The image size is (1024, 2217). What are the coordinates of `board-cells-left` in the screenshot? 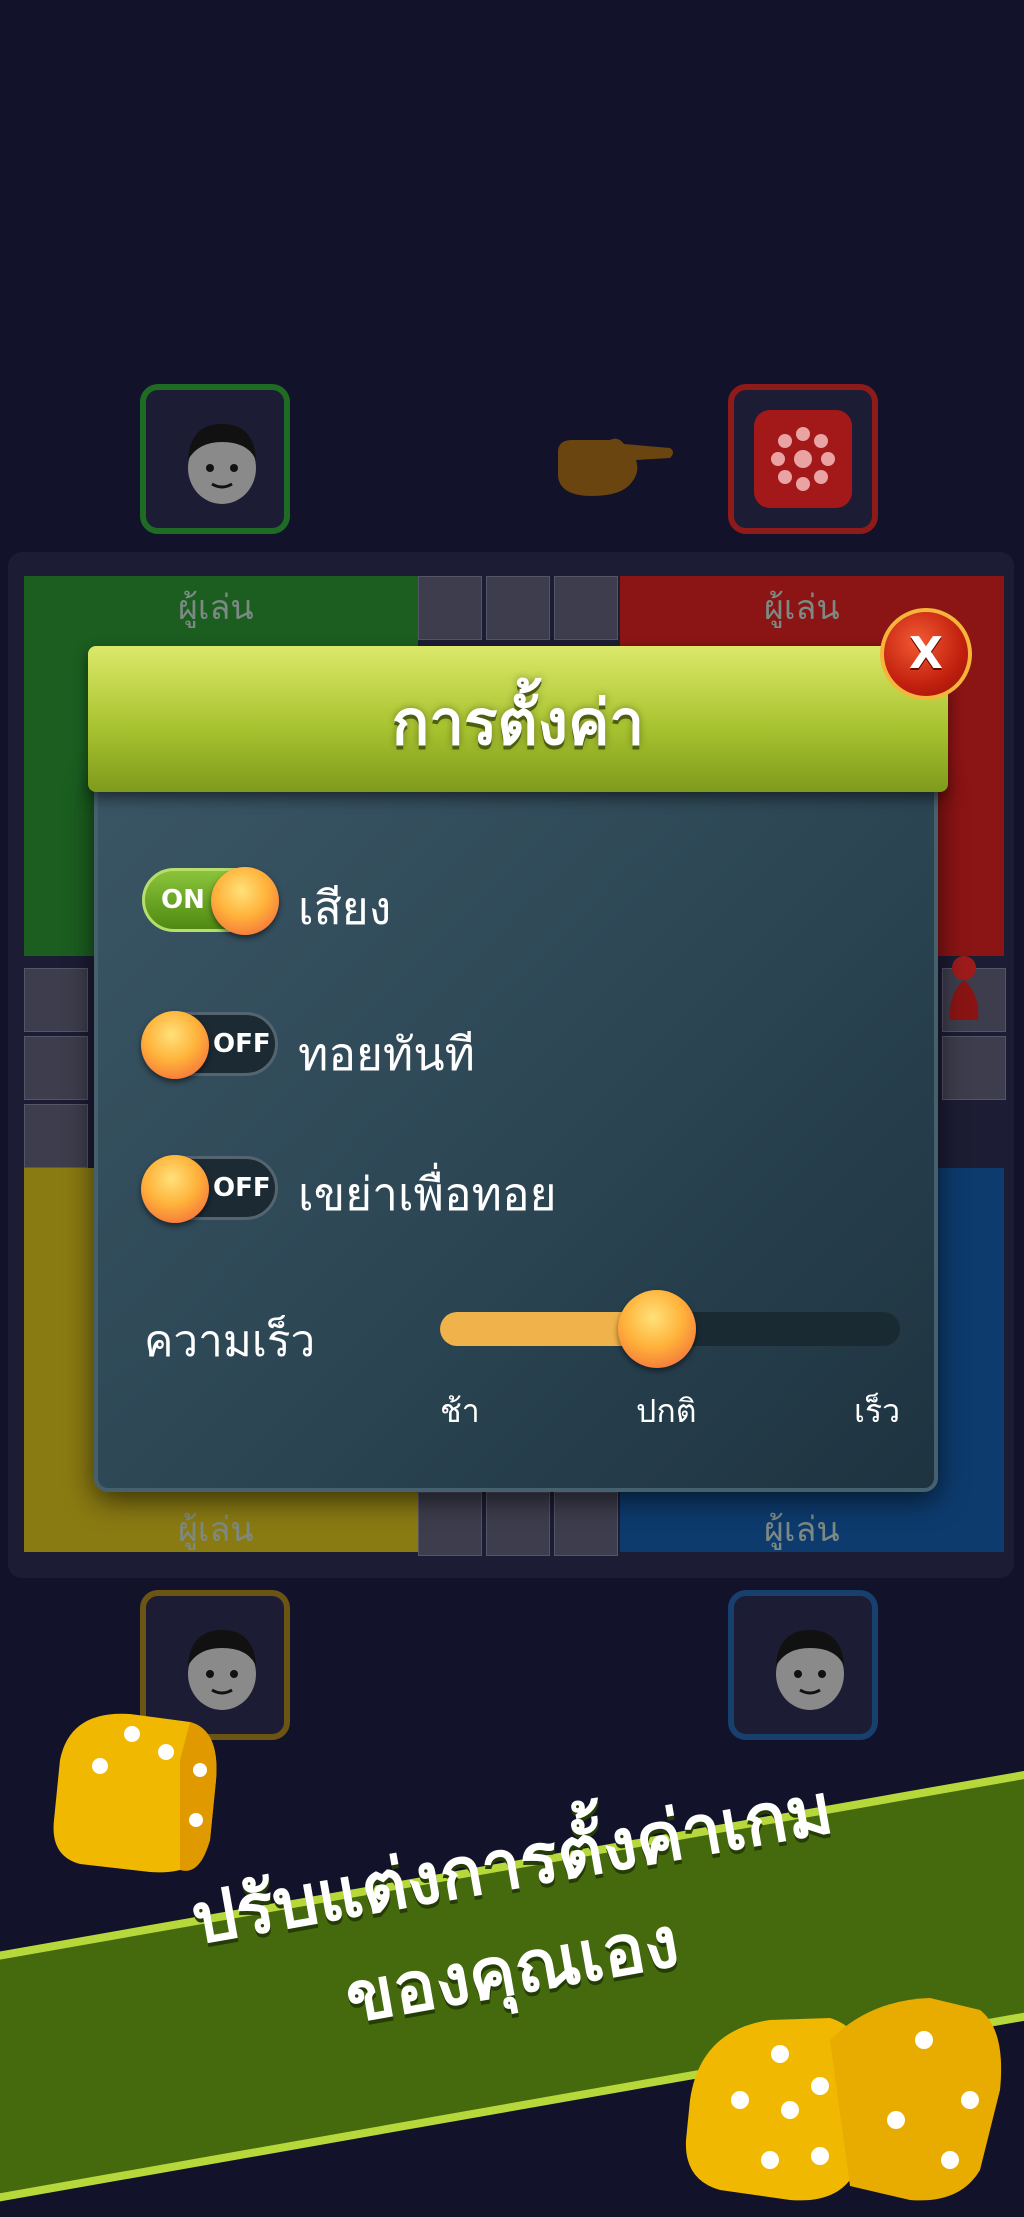 It's located at (56, 1068).